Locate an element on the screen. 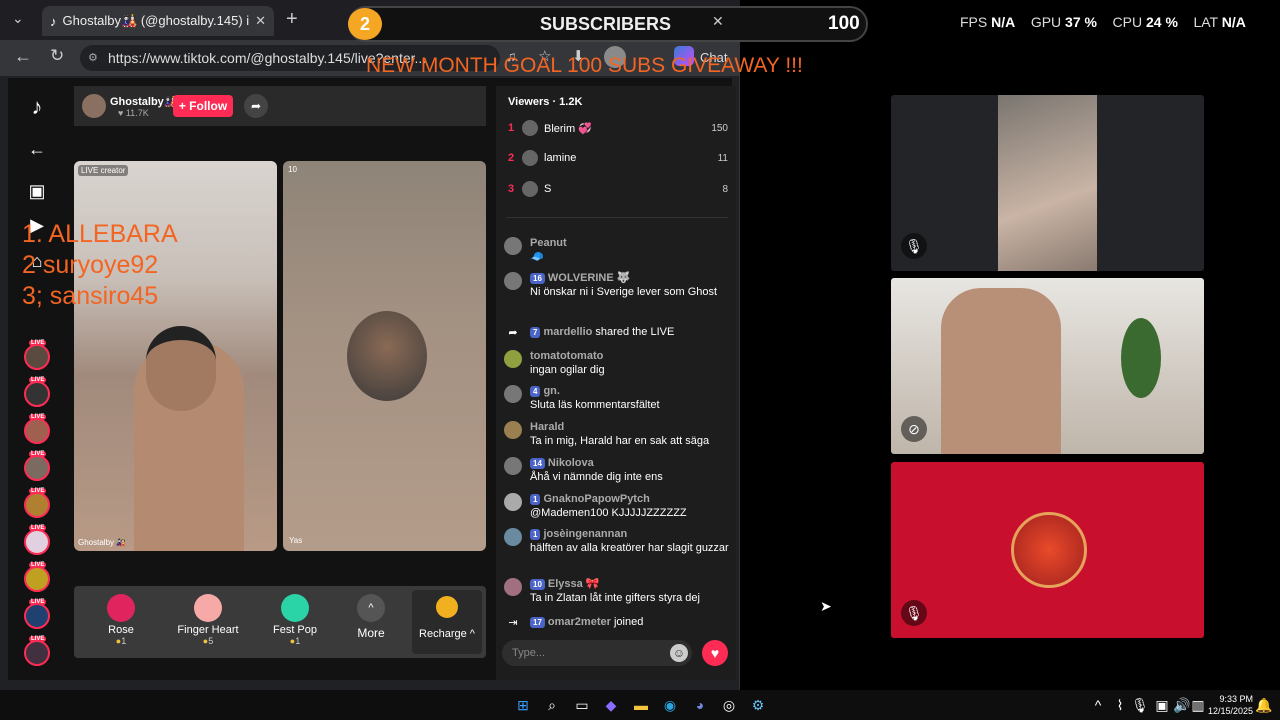 This screenshot has width=1280, height=720. host-head is located at coordinates (181, 368).